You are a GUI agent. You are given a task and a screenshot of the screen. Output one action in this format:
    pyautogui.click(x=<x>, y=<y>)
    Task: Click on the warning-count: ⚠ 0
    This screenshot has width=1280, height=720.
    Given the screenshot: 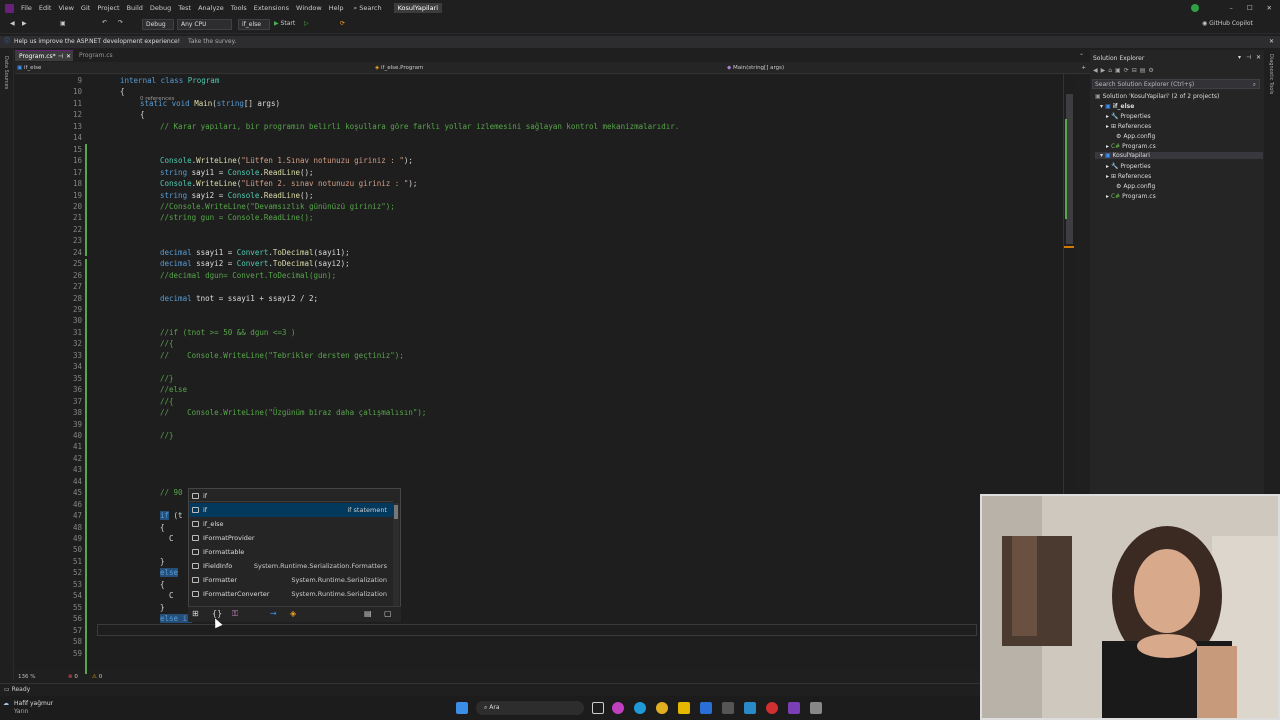 What is the action you would take?
    pyautogui.click(x=97, y=677)
    